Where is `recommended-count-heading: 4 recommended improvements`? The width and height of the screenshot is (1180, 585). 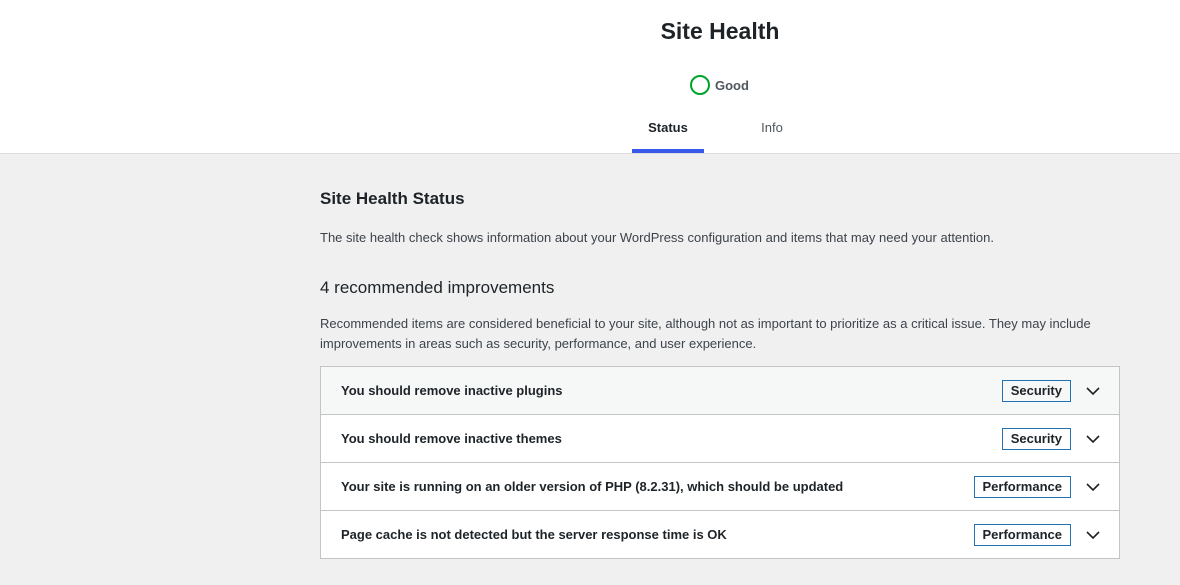
recommended-count-heading: 4 recommended improvements is located at coordinates (437, 287).